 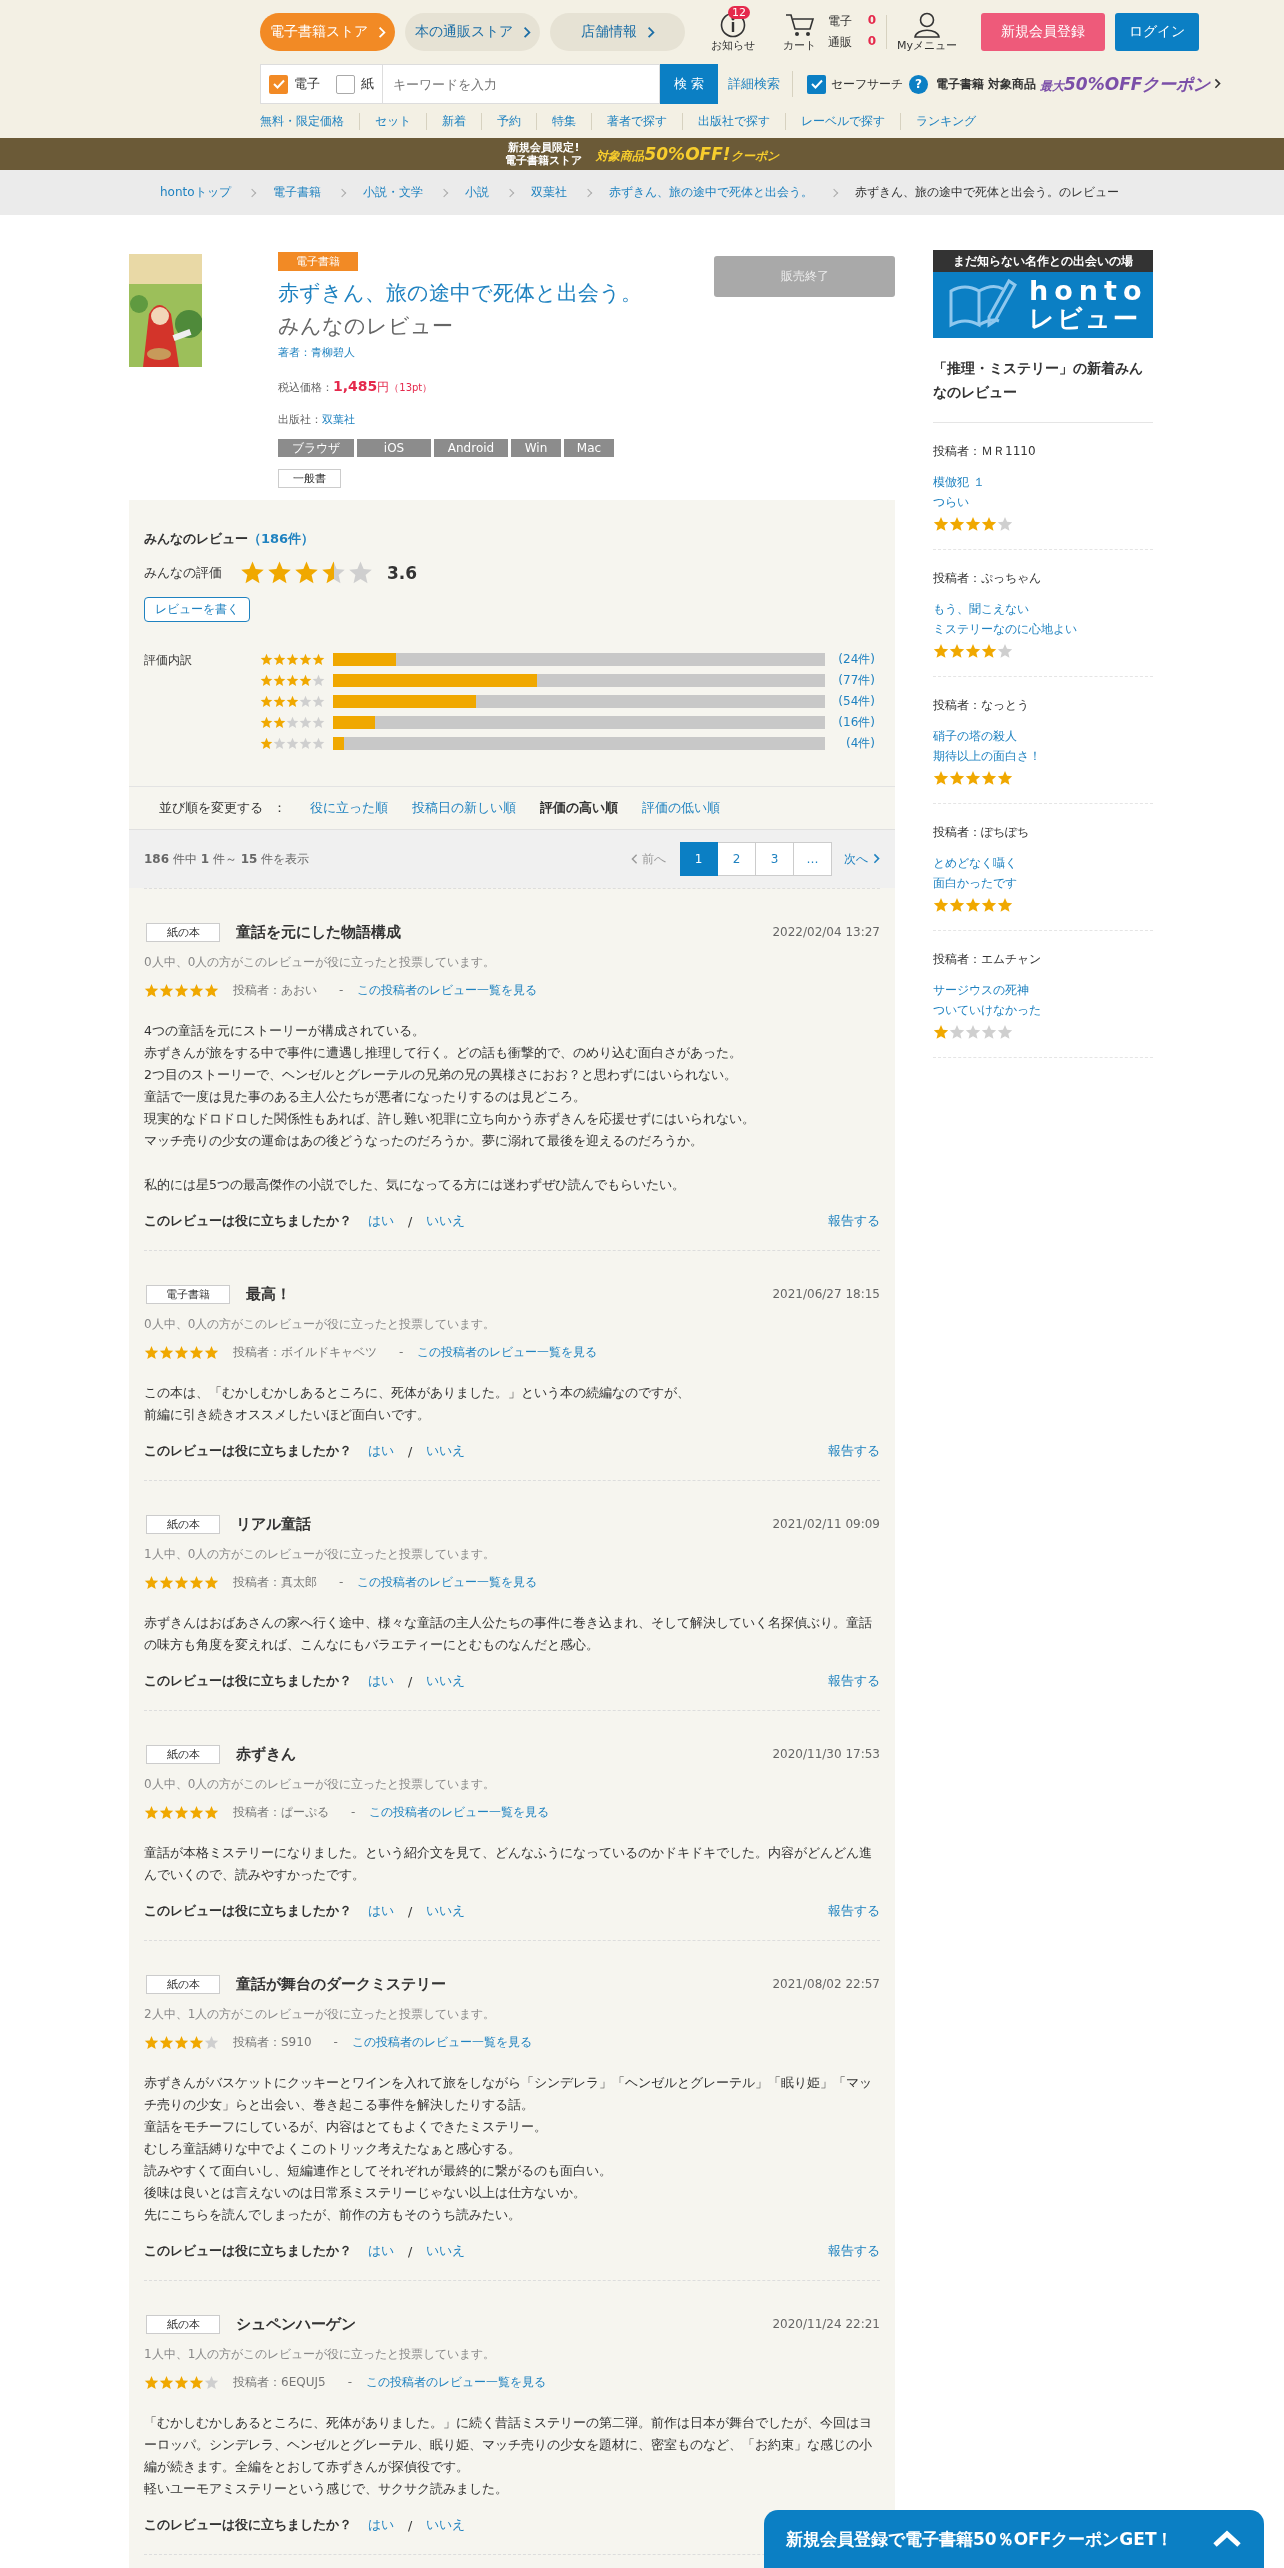 What do you see at coordinates (320, 1784) in the screenshot?
I see `vote-summary: 0人中、0人の方がこのレビューが役に立ったと投票しています。` at bounding box center [320, 1784].